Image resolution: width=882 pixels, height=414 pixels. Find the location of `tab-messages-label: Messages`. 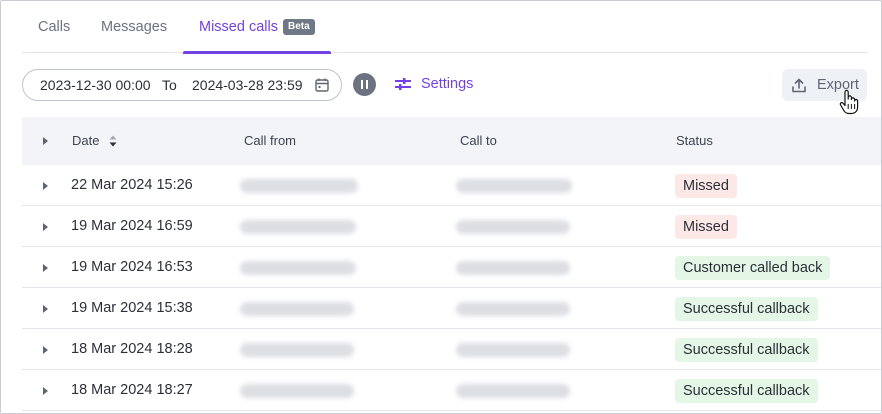

tab-messages-label: Messages is located at coordinates (134, 27).